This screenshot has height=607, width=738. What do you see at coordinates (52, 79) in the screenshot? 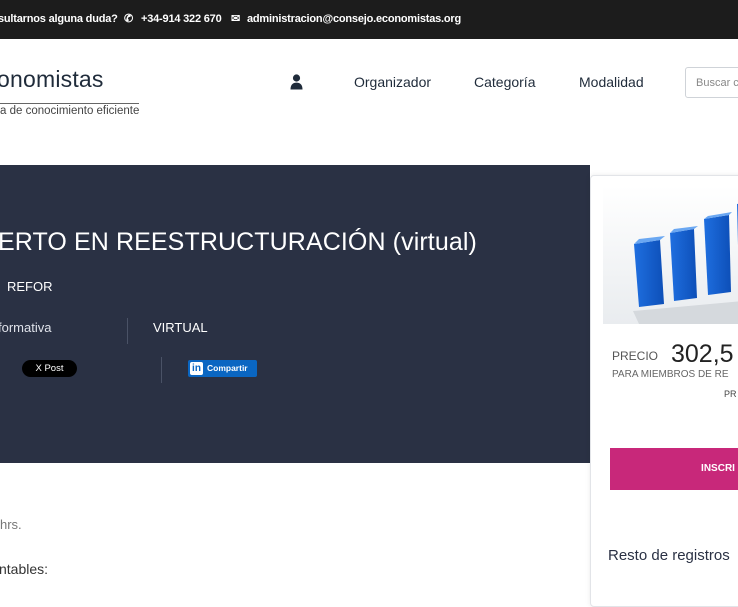
I see `logo: onomistas` at bounding box center [52, 79].